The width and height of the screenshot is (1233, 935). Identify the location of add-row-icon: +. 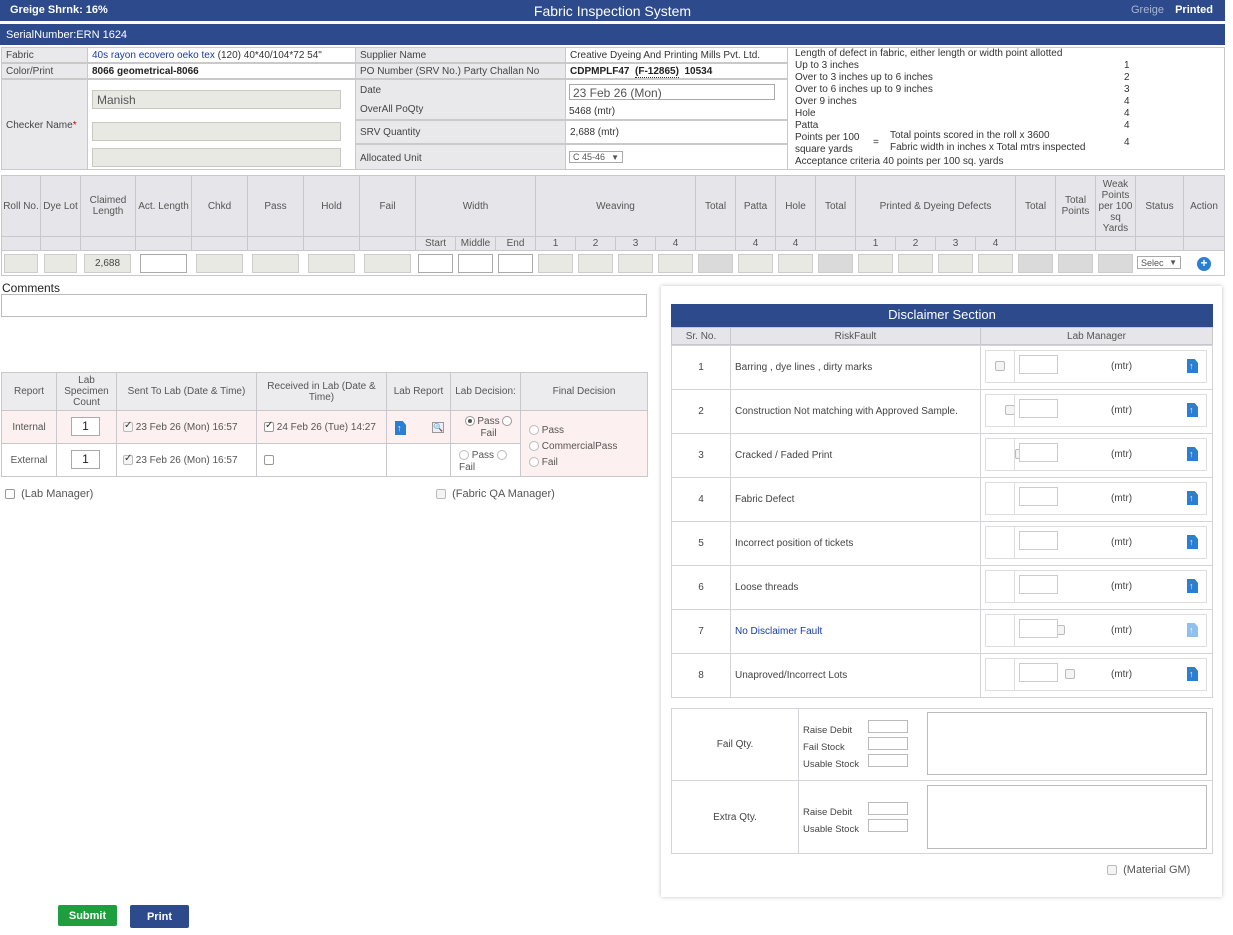
(1204, 264).